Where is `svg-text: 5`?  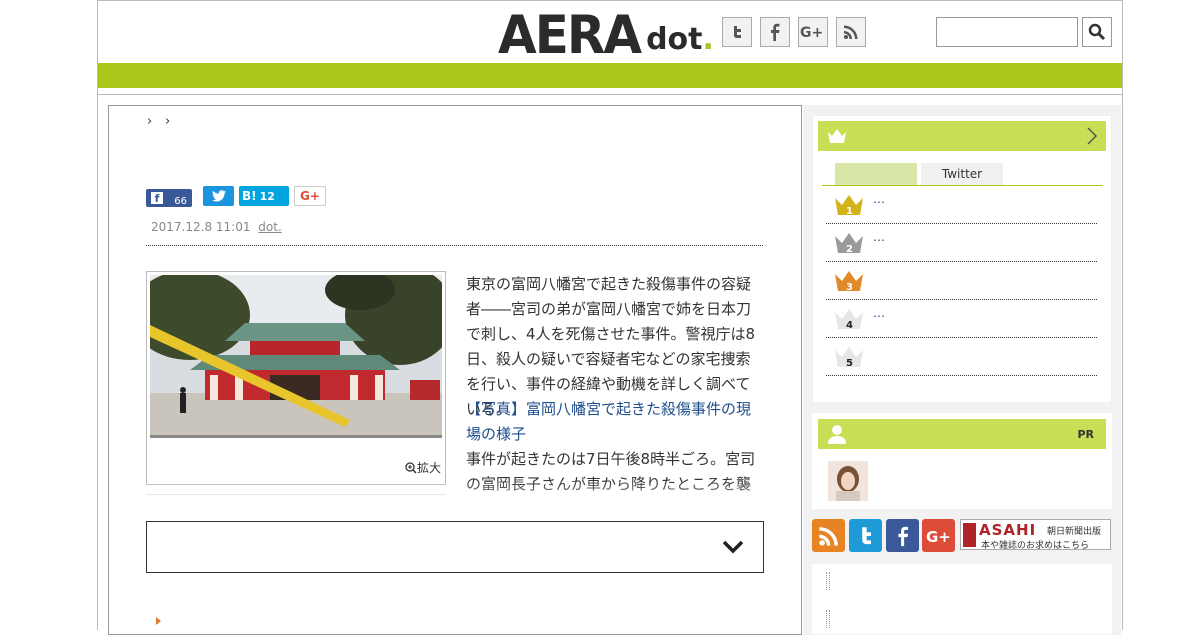
svg-text: 5 is located at coordinates (849, 363).